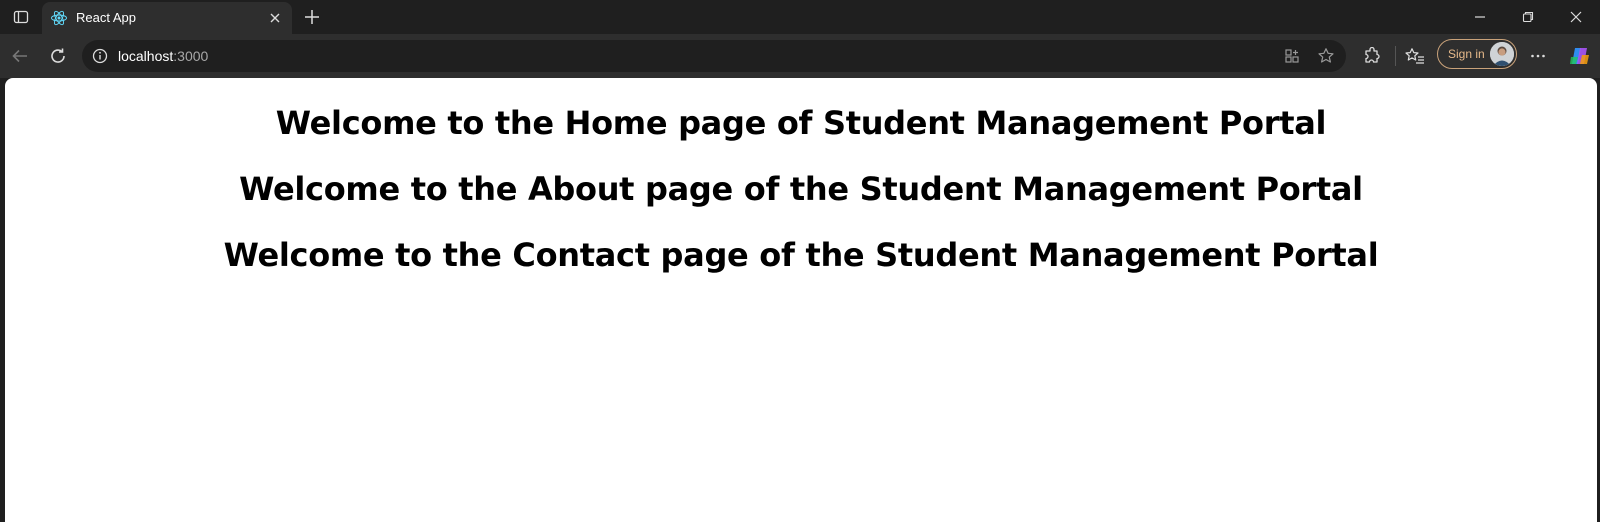  I want to click on new-tab-icon, so click(312, 17).